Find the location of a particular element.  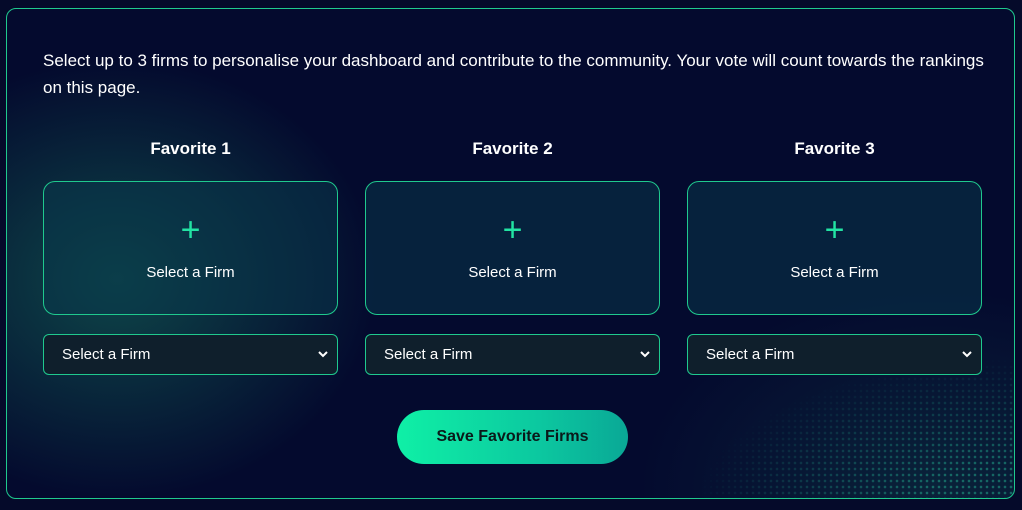

favorite-title: Favorite 1 is located at coordinates (190, 148).